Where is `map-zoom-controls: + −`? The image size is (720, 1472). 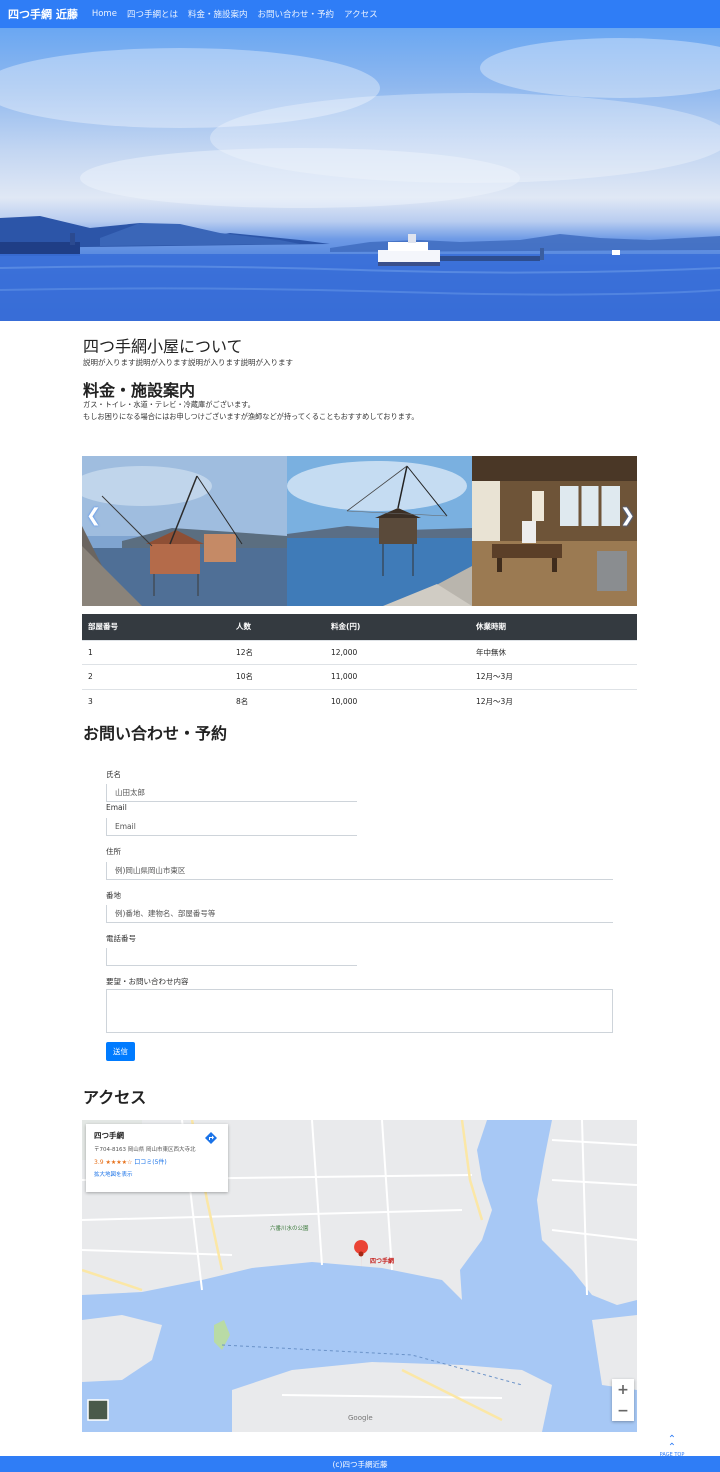 map-zoom-controls: + − is located at coordinates (623, 1400).